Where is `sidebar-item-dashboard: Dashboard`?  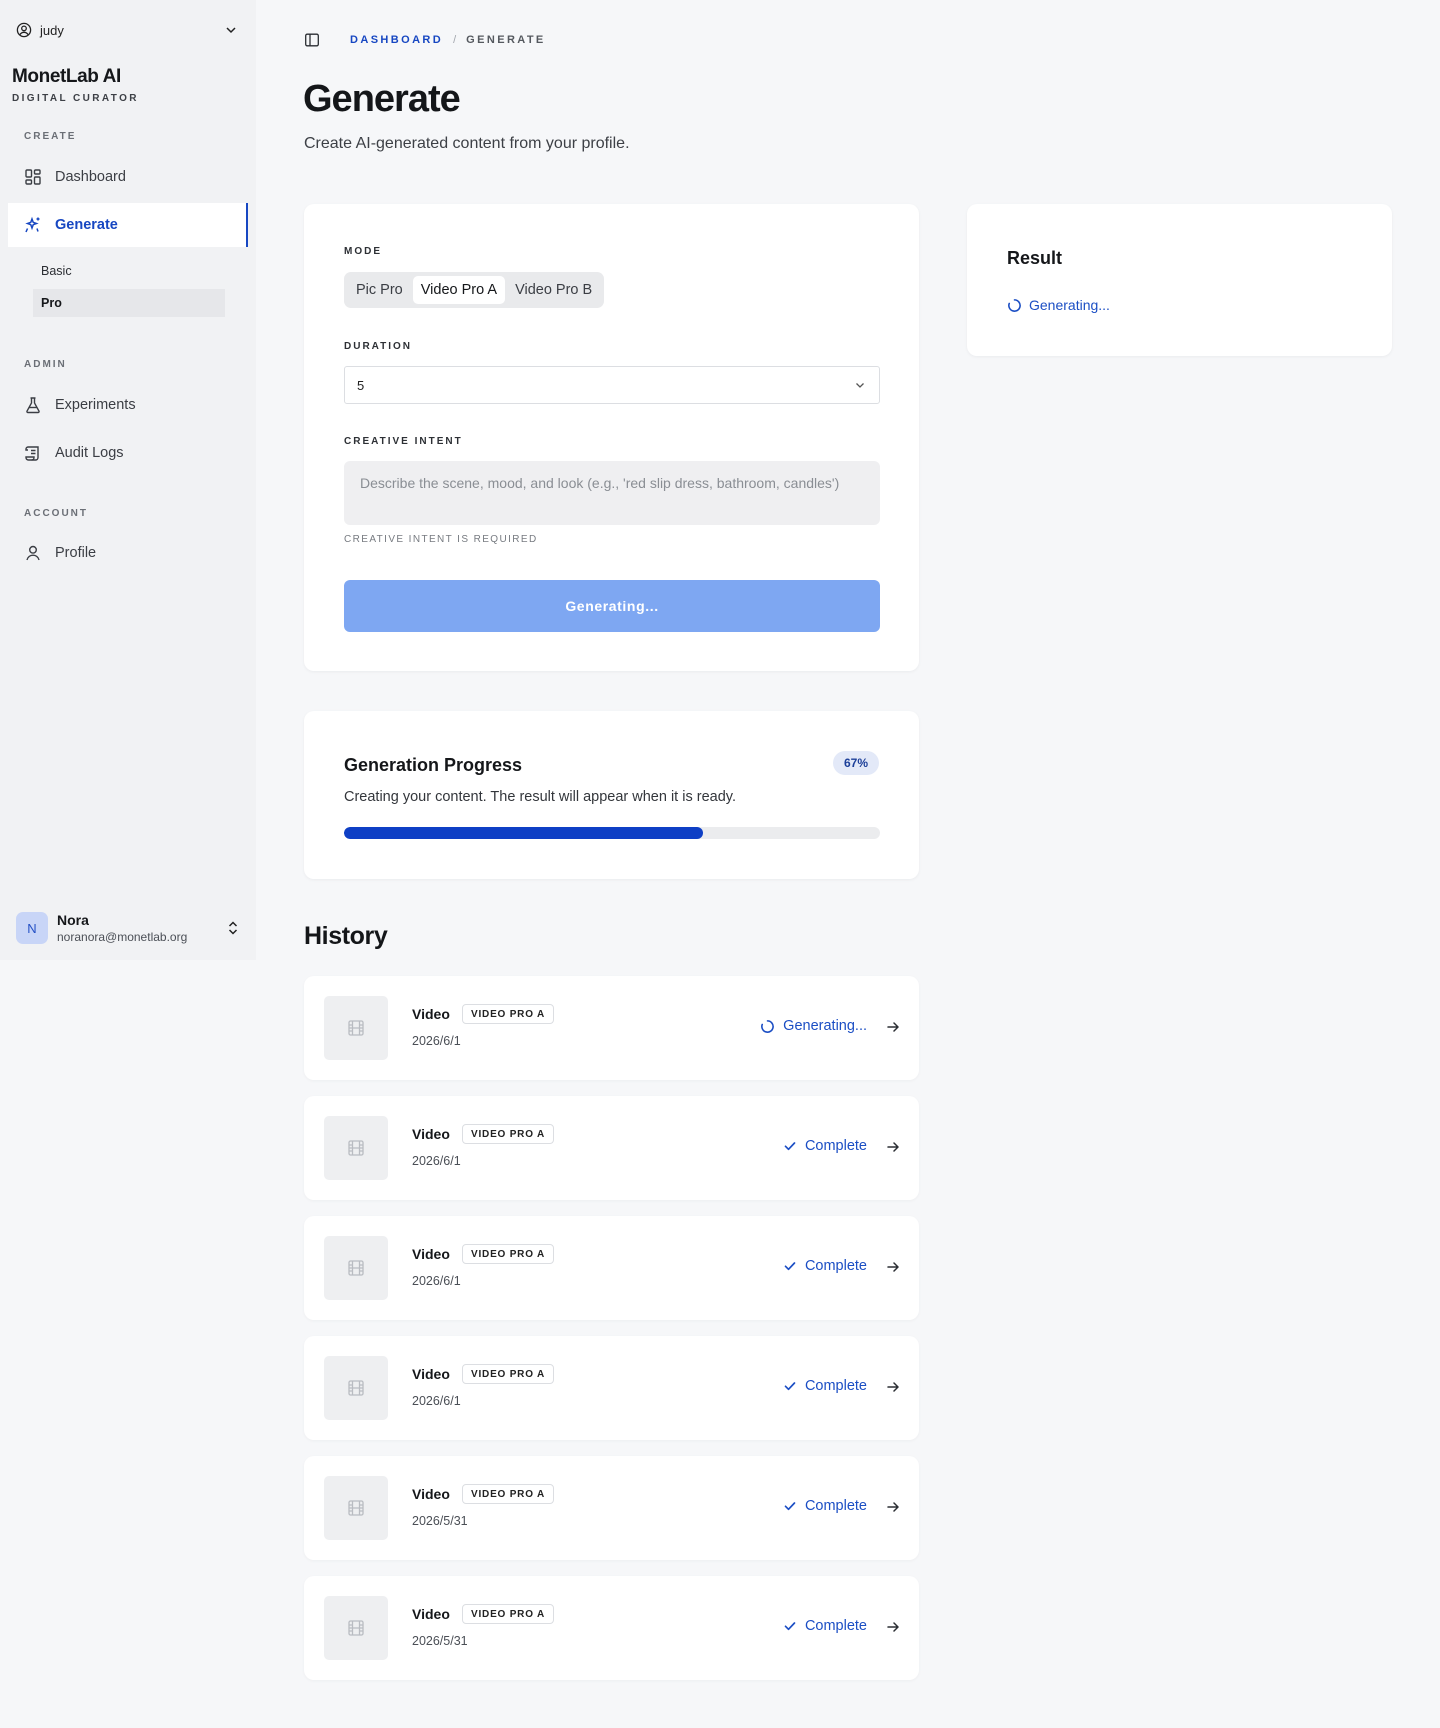 sidebar-item-dashboard: Dashboard is located at coordinates (128, 177).